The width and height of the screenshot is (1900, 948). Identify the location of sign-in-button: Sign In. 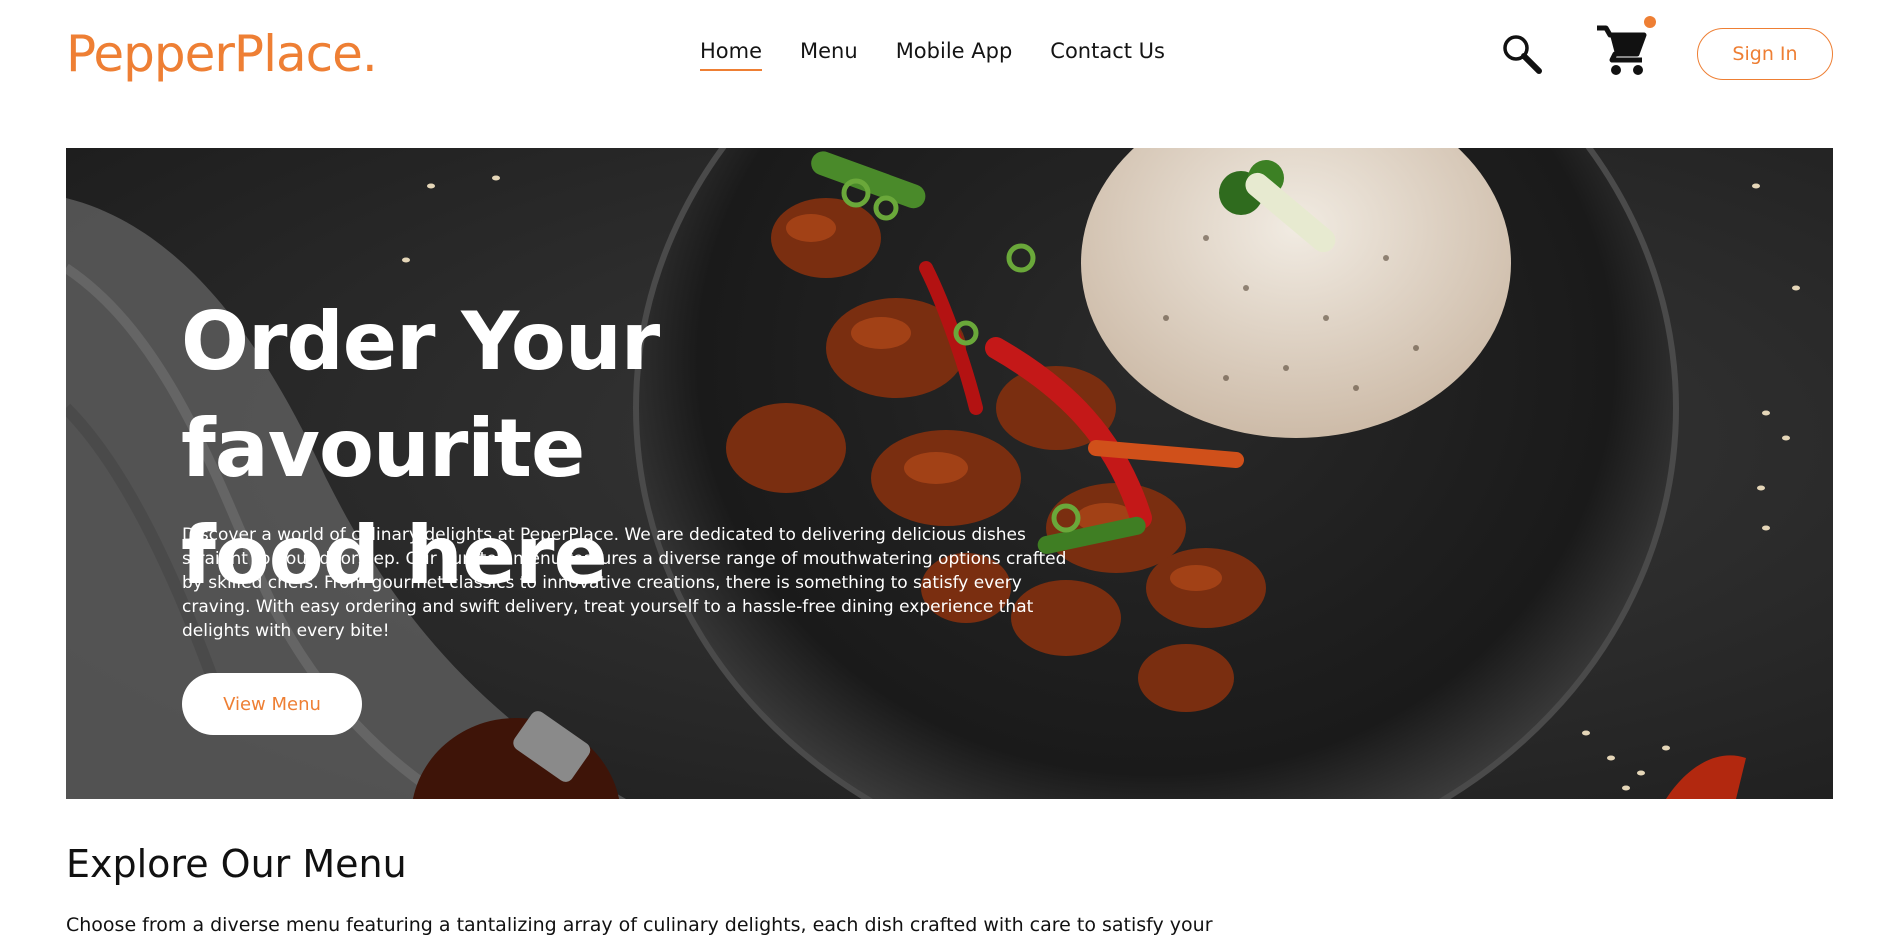
(1765, 54).